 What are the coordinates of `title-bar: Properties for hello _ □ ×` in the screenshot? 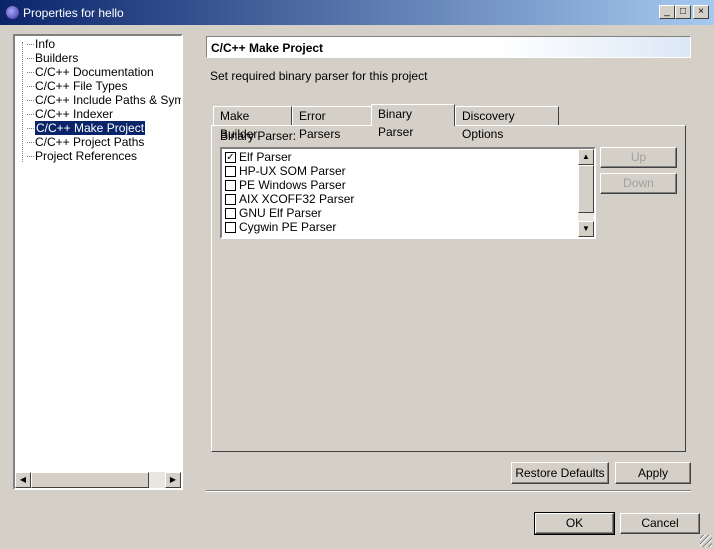 It's located at (357, 12).